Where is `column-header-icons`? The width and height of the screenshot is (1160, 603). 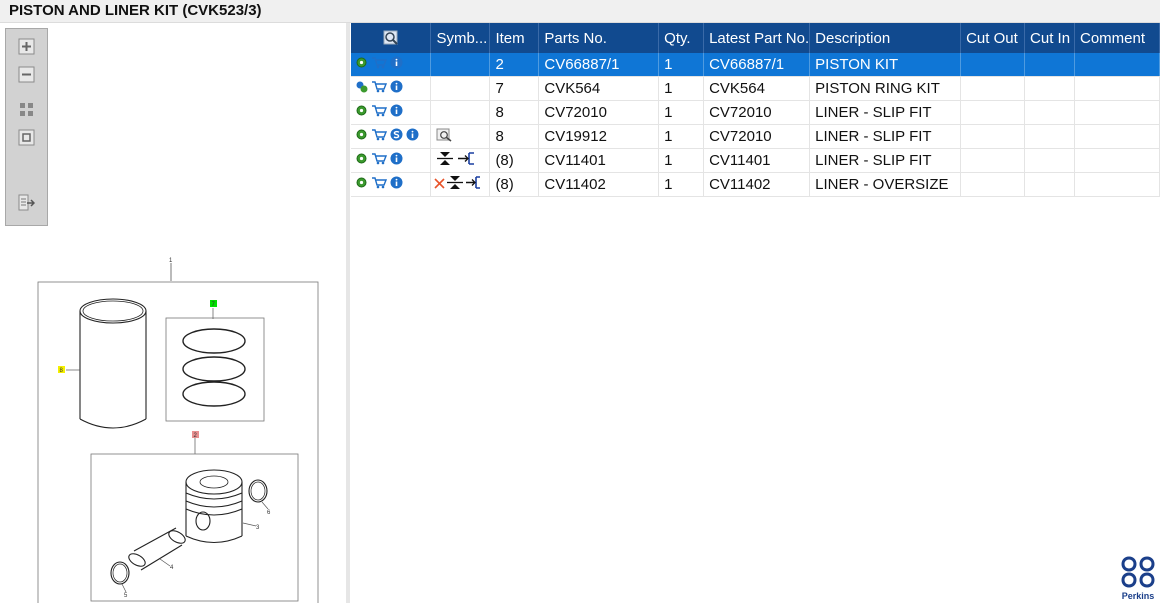
column-header-icons is located at coordinates (391, 38).